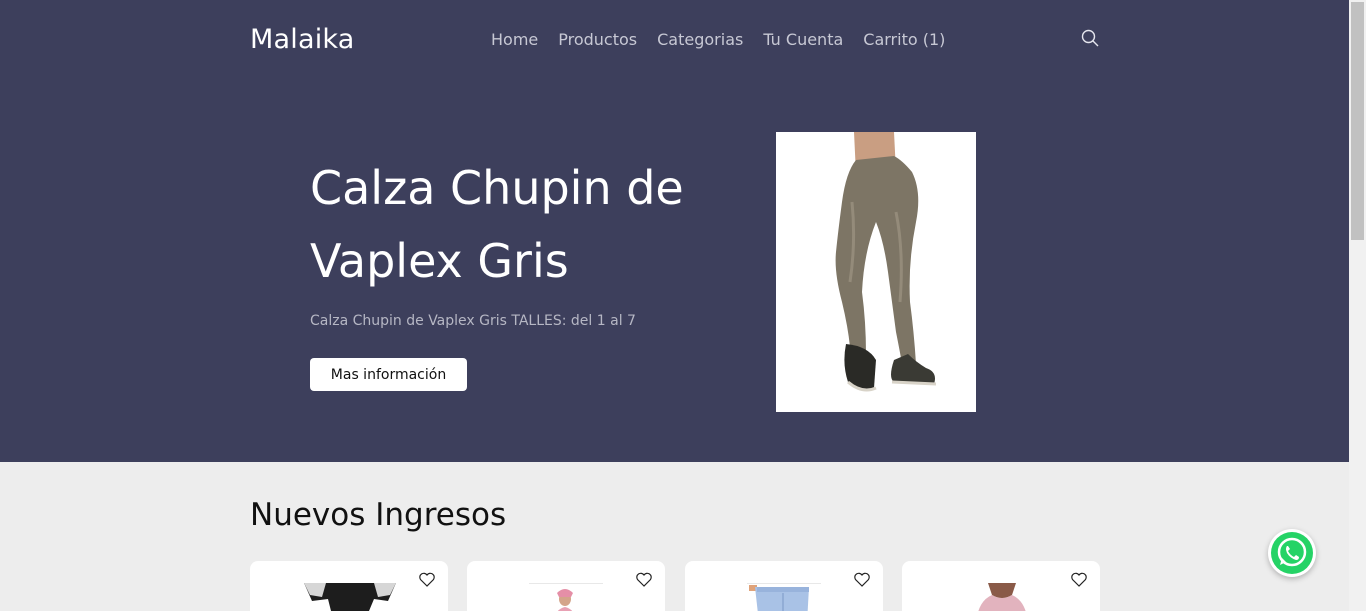  Describe the element at coordinates (803, 39) in the screenshot. I see `nav-tu-cuenta: Tu Cuenta` at that location.